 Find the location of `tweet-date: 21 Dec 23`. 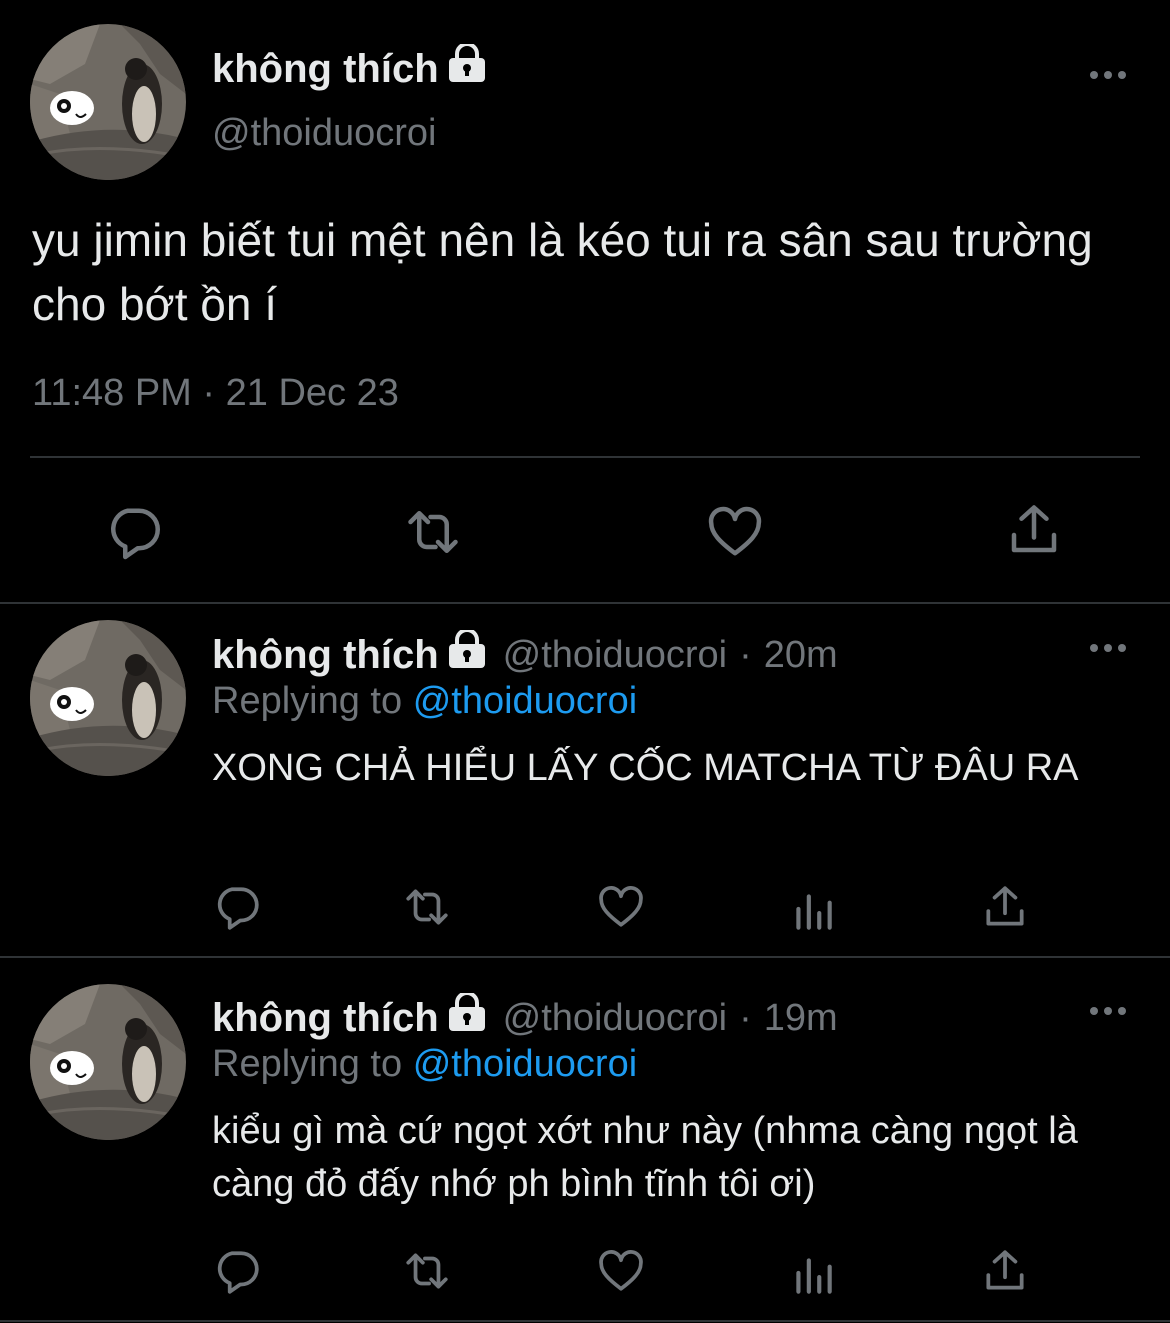

tweet-date: 21 Dec 23 is located at coordinates (312, 393).